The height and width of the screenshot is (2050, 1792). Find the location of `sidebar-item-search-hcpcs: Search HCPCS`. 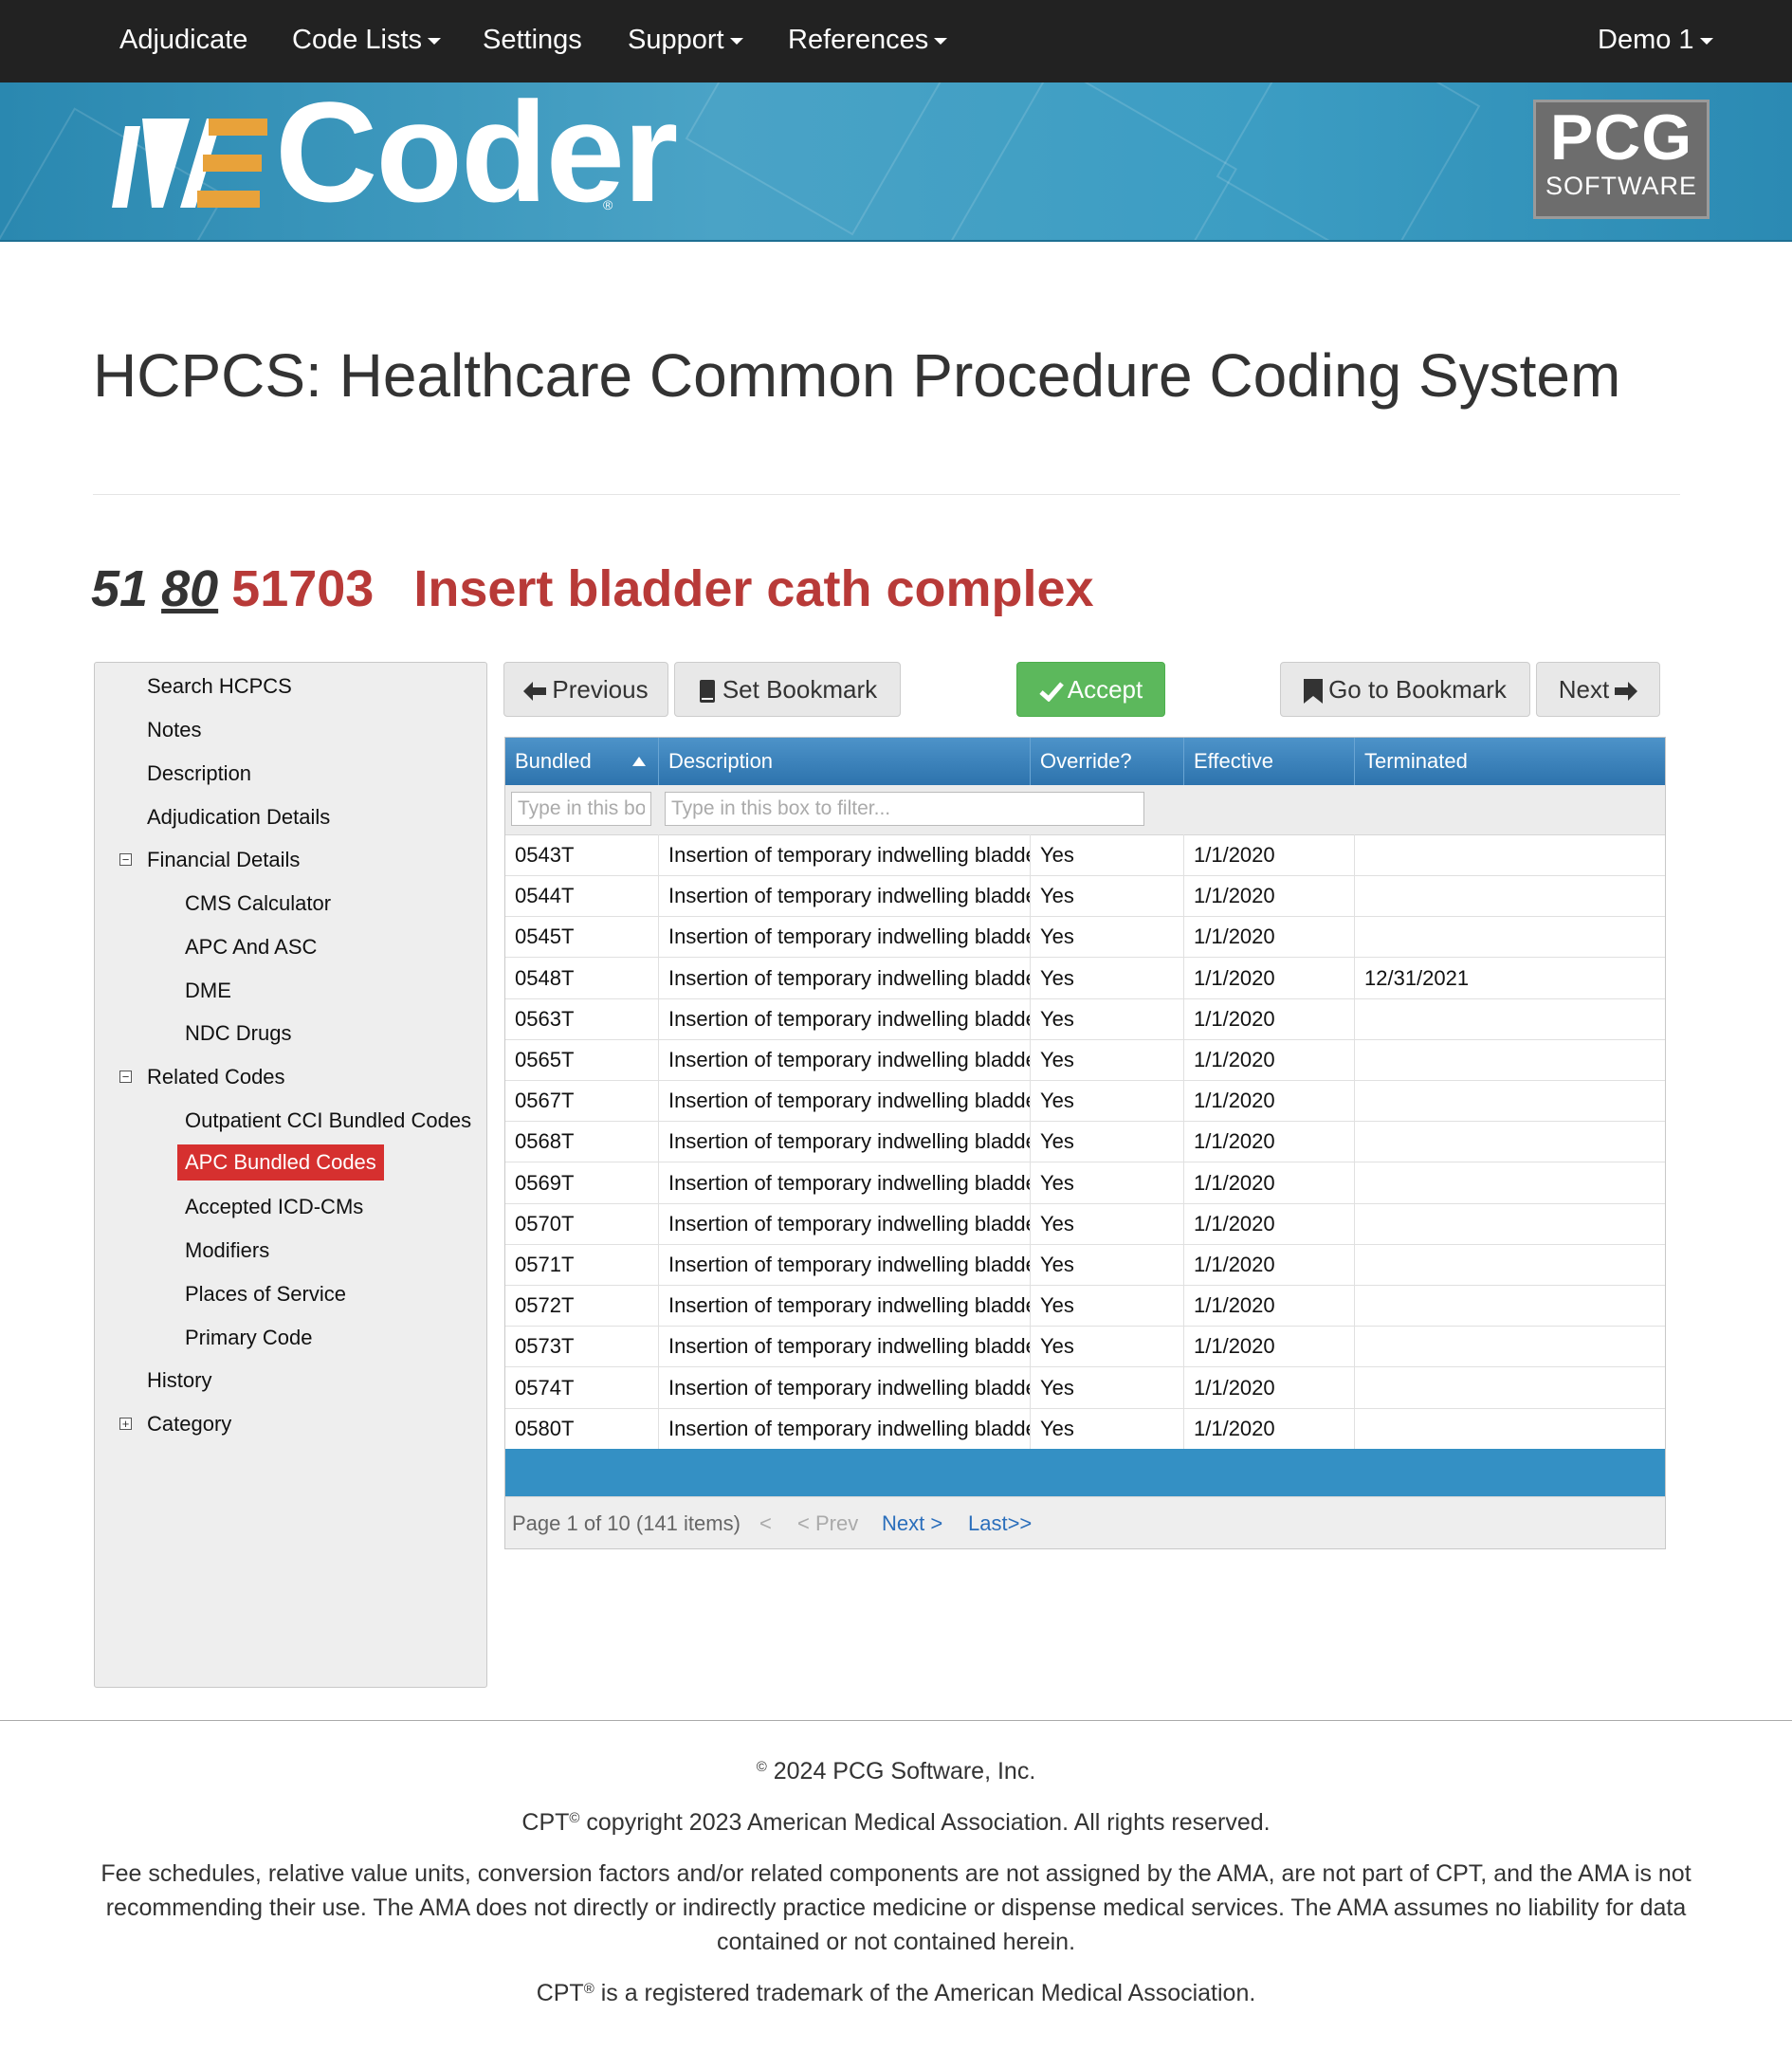

sidebar-item-search-hcpcs: Search HCPCS is located at coordinates (219, 686).